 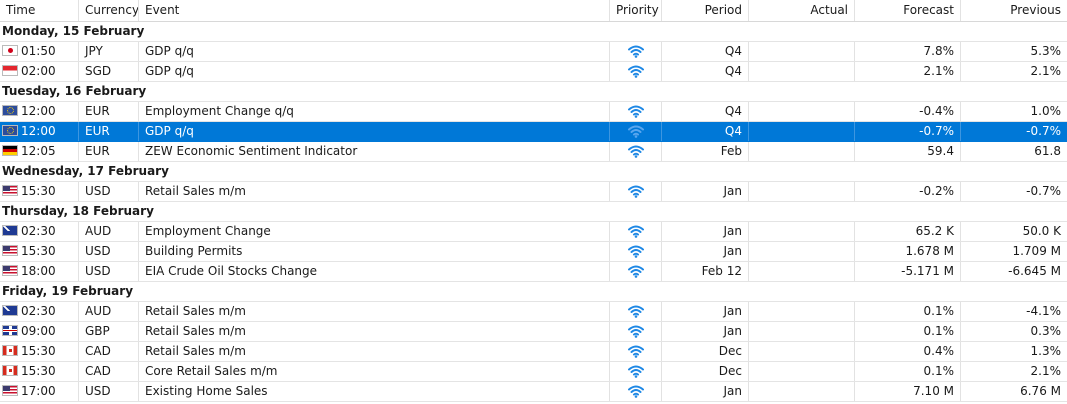 I want to click on date-group-label: Friday, 19 February, so click(x=68, y=291).